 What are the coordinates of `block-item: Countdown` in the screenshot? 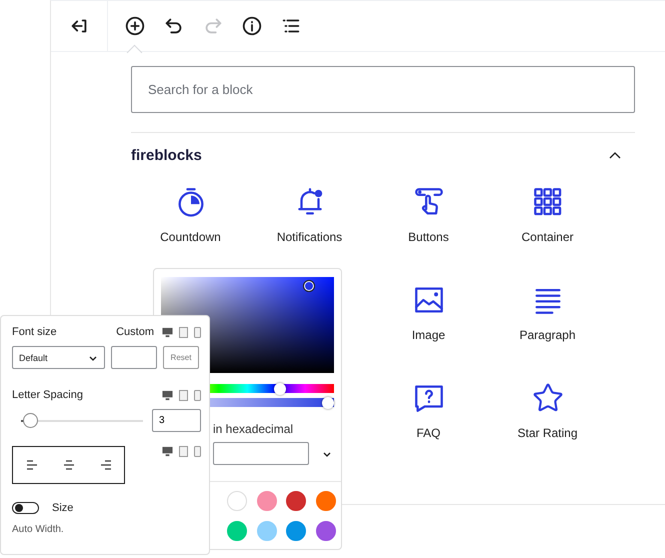 It's located at (190, 223).